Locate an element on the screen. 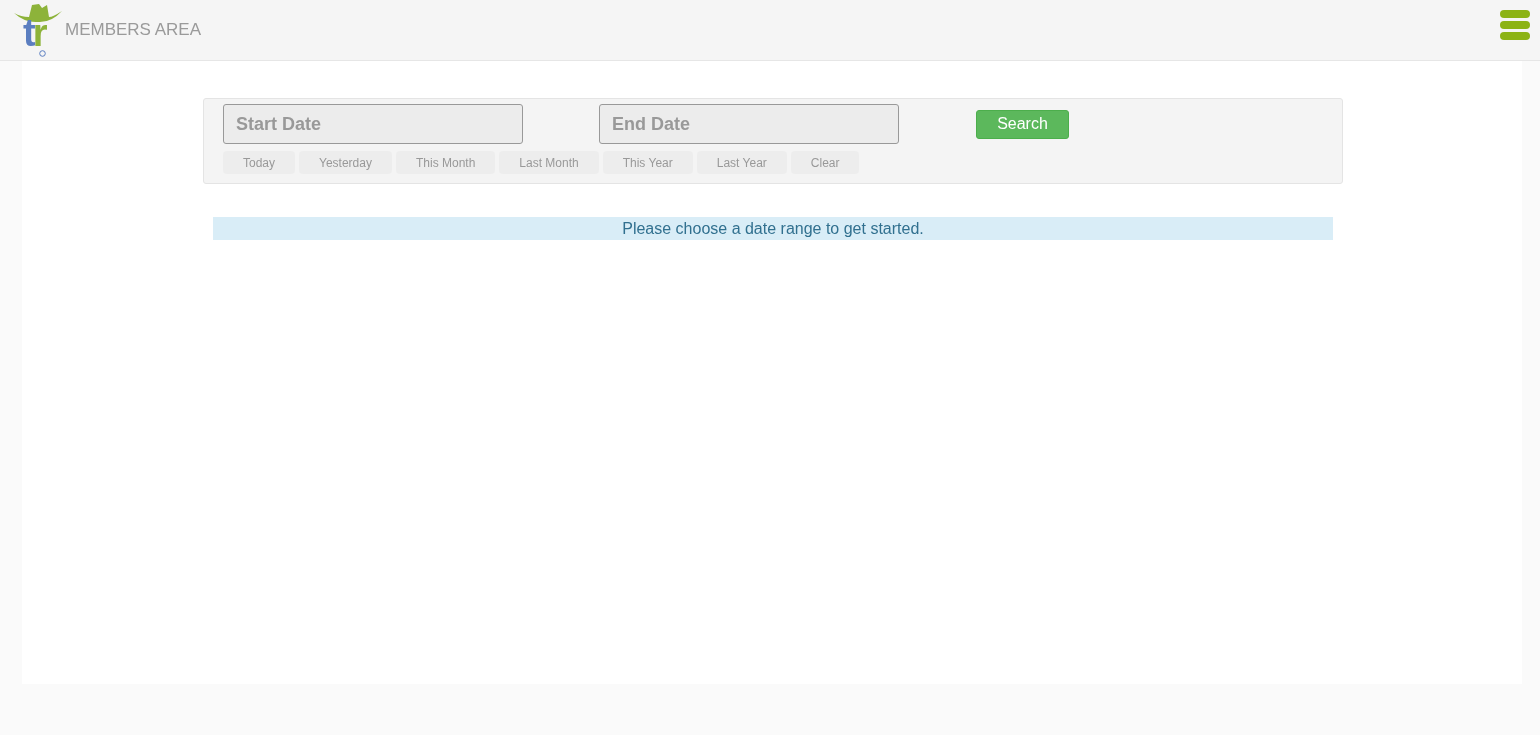 This screenshot has height=735, width=1540. quick-range-button: This Month is located at coordinates (445, 162).